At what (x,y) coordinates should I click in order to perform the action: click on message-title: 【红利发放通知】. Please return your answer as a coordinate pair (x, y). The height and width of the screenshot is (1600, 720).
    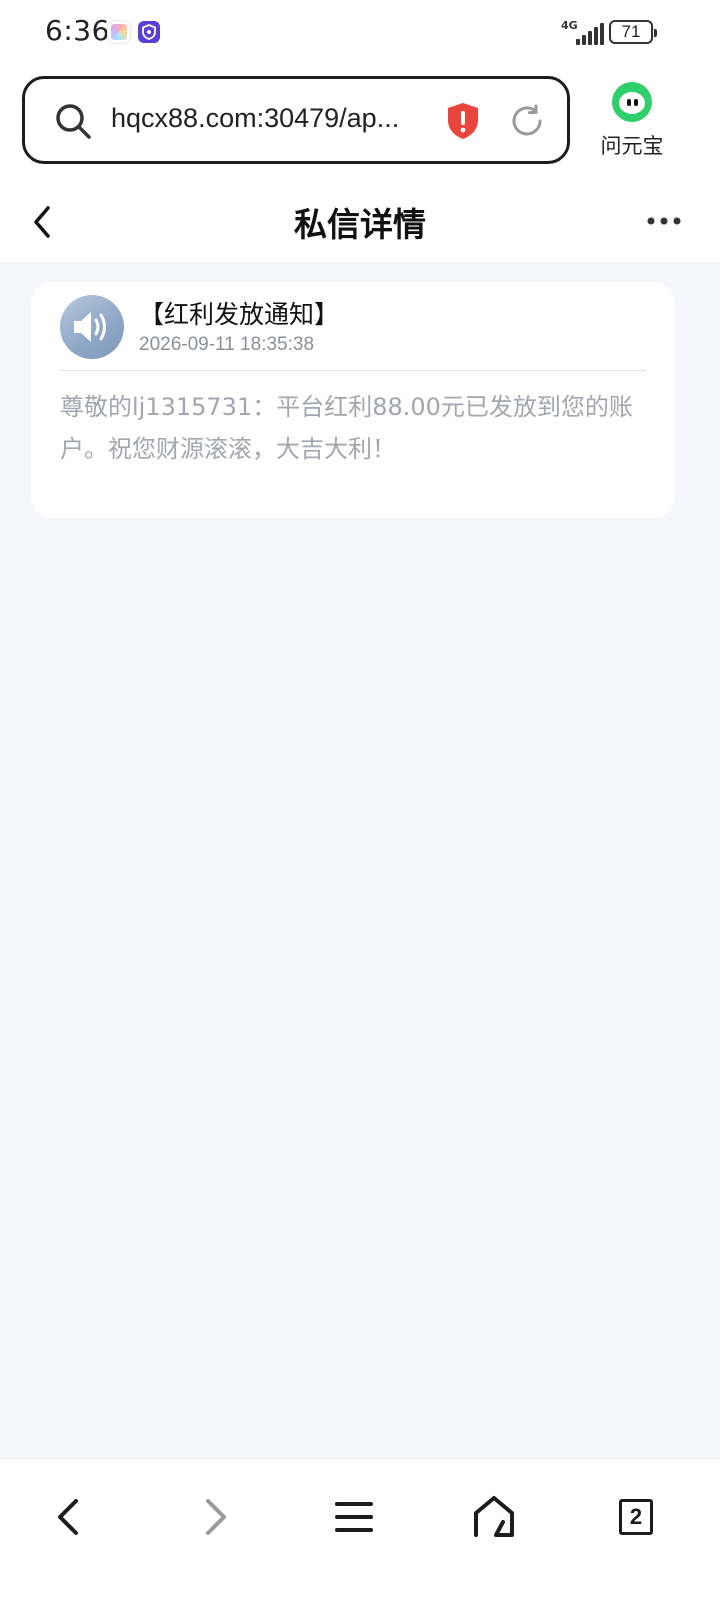
    Looking at the image, I should click on (239, 314).